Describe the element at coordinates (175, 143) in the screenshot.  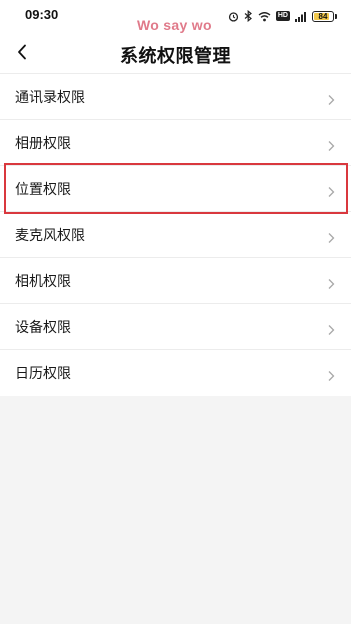
I see `permission-item-album: 相册权限` at that location.